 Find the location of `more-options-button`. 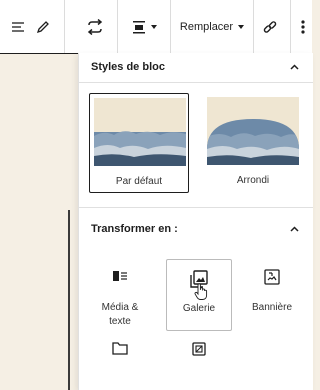

more-options-button is located at coordinates (303, 26).